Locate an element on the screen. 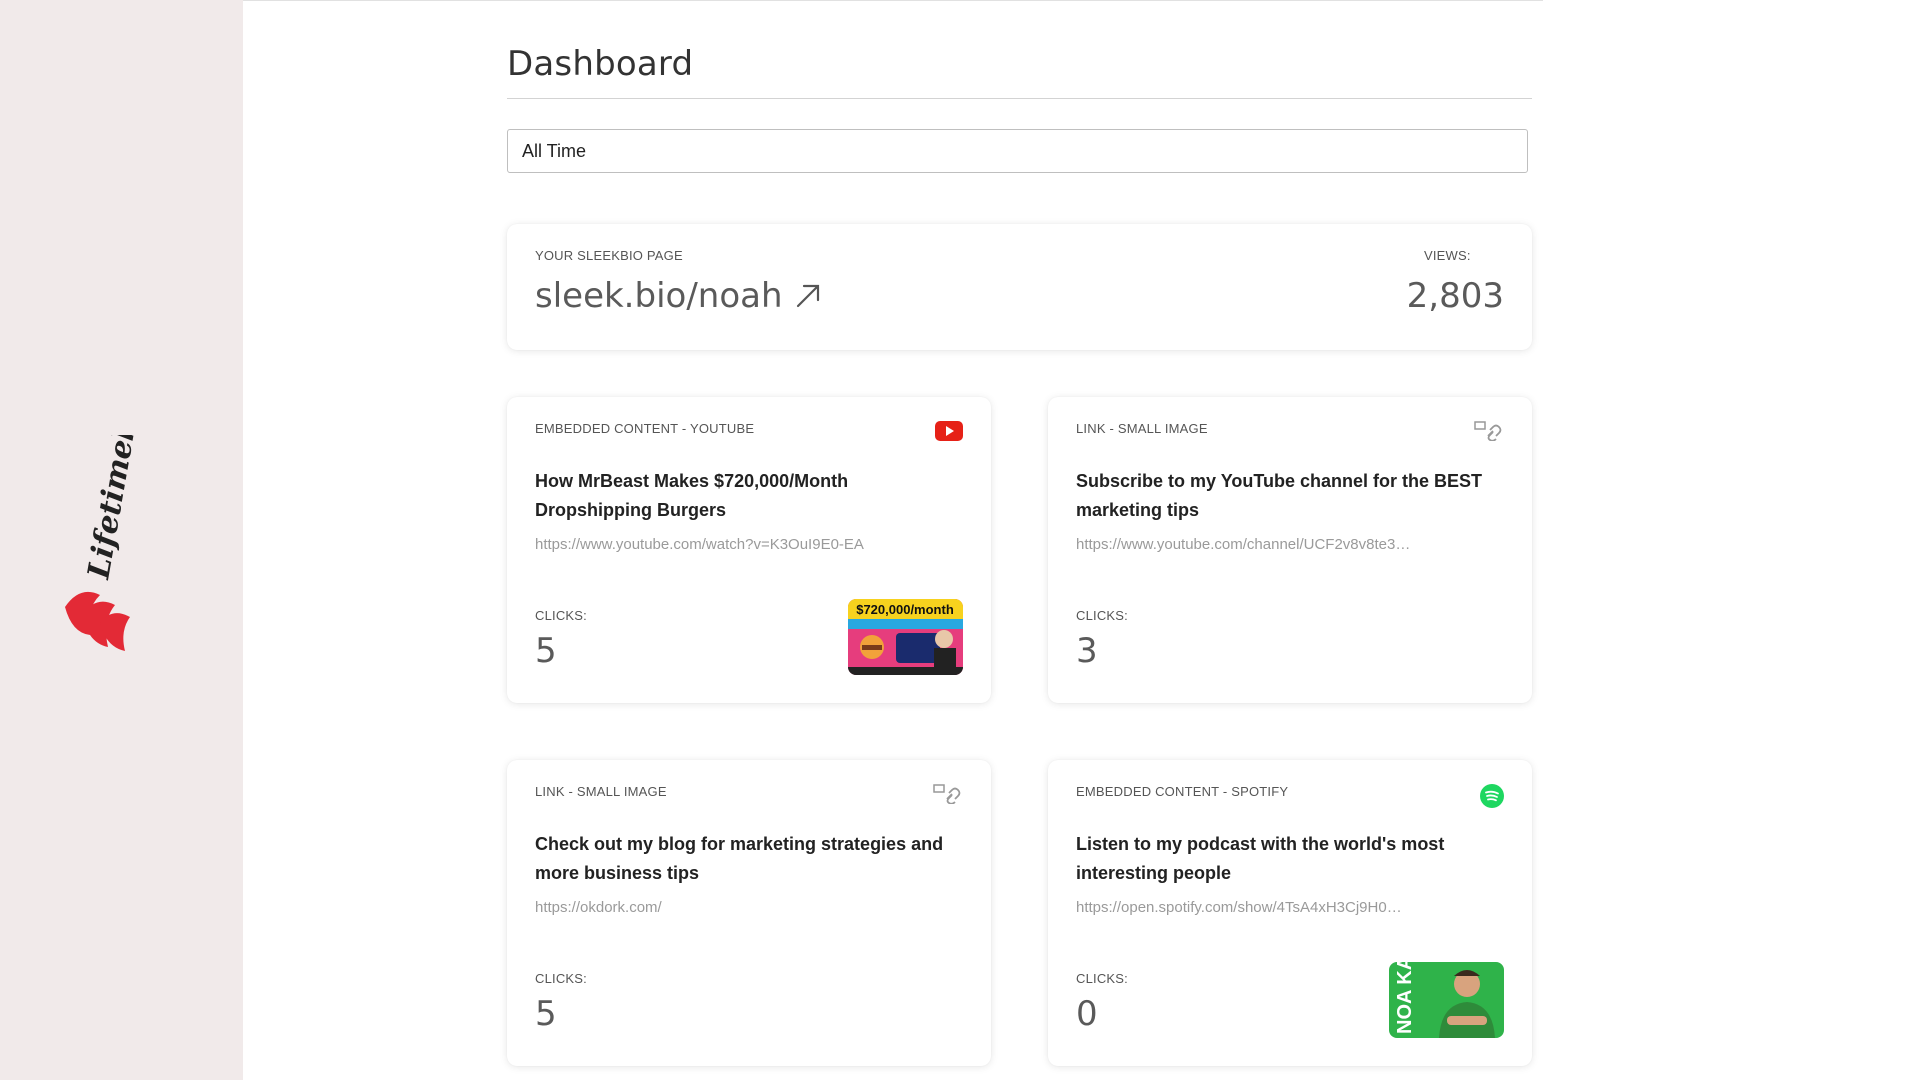 This screenshot has height=1080, width=1920. external-arrow-icon is located at coordinates (808, 296).